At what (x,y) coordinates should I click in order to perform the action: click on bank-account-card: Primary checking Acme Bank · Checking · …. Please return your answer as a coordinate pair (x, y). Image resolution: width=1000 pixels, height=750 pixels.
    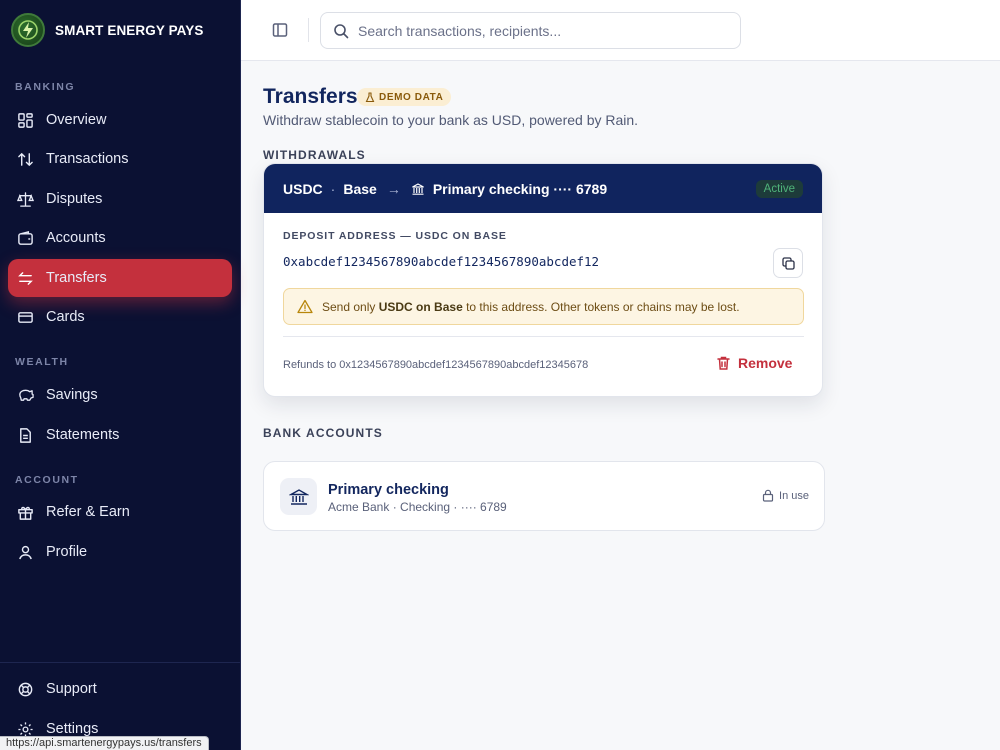
    Looking at the image, I should click on (544, 496).